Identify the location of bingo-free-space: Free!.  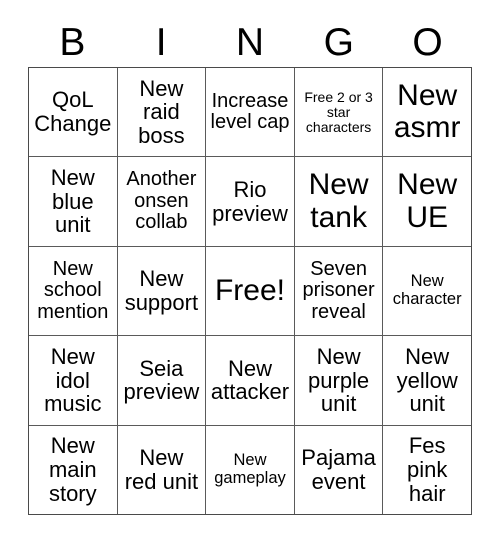
(250, 291).